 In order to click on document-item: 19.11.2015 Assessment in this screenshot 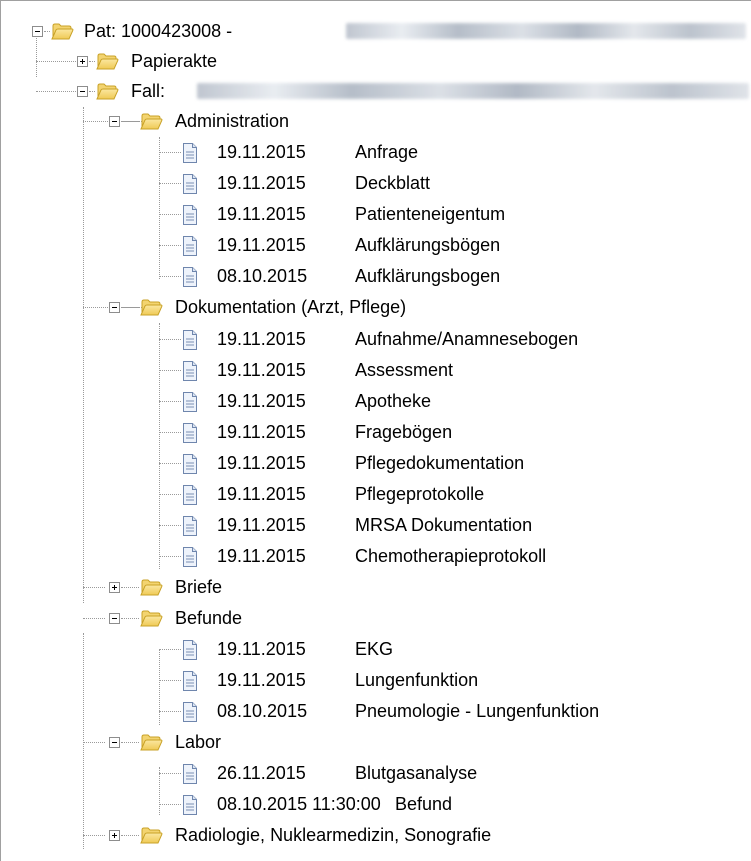, I will do `click(376, 371)`.